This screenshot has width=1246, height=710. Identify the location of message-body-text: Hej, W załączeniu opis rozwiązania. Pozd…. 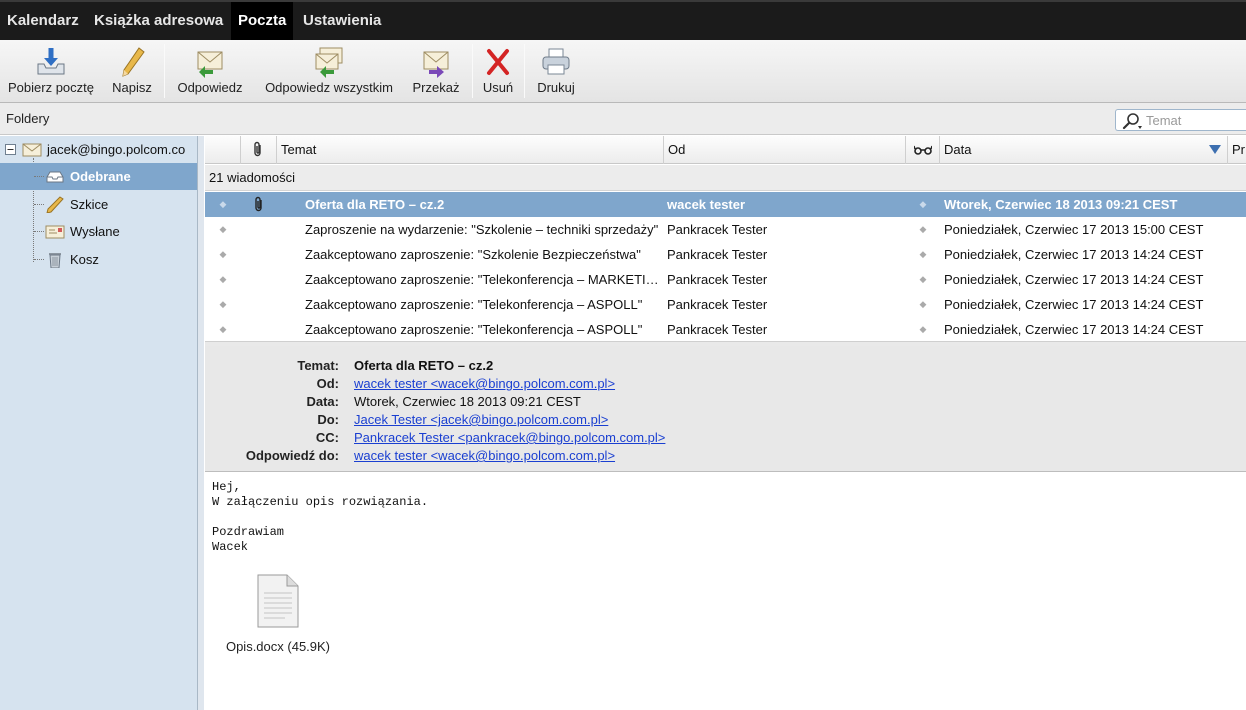
(320, 517).